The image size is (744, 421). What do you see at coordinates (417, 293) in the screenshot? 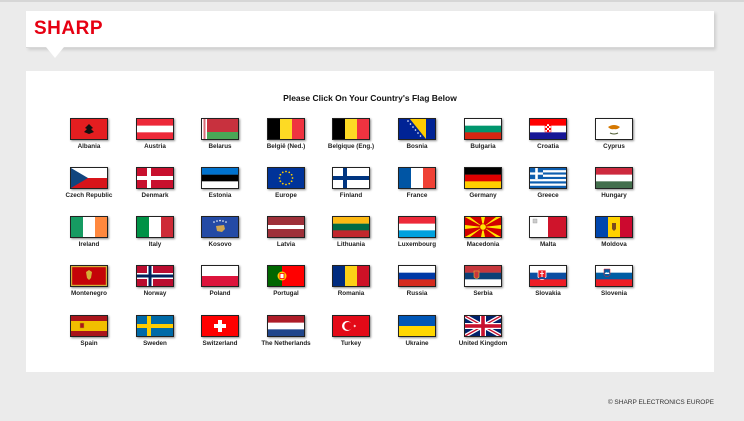
I see `country-label: Russia` at bounding box center [417, 293].